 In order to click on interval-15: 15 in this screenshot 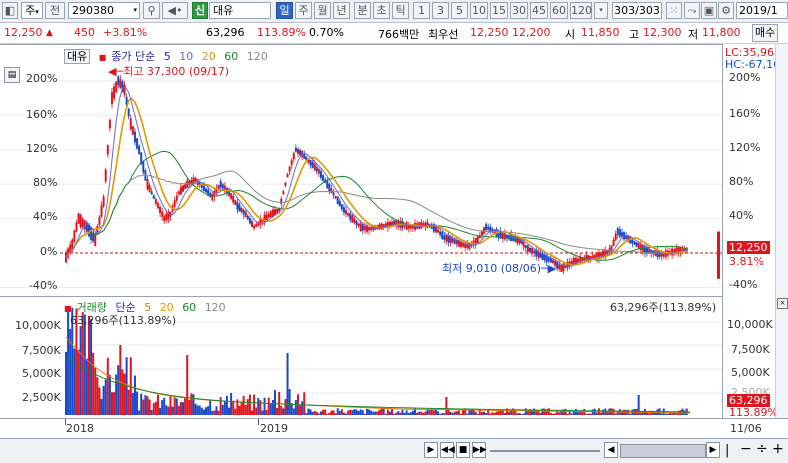, I will do `click(499, 10)`.